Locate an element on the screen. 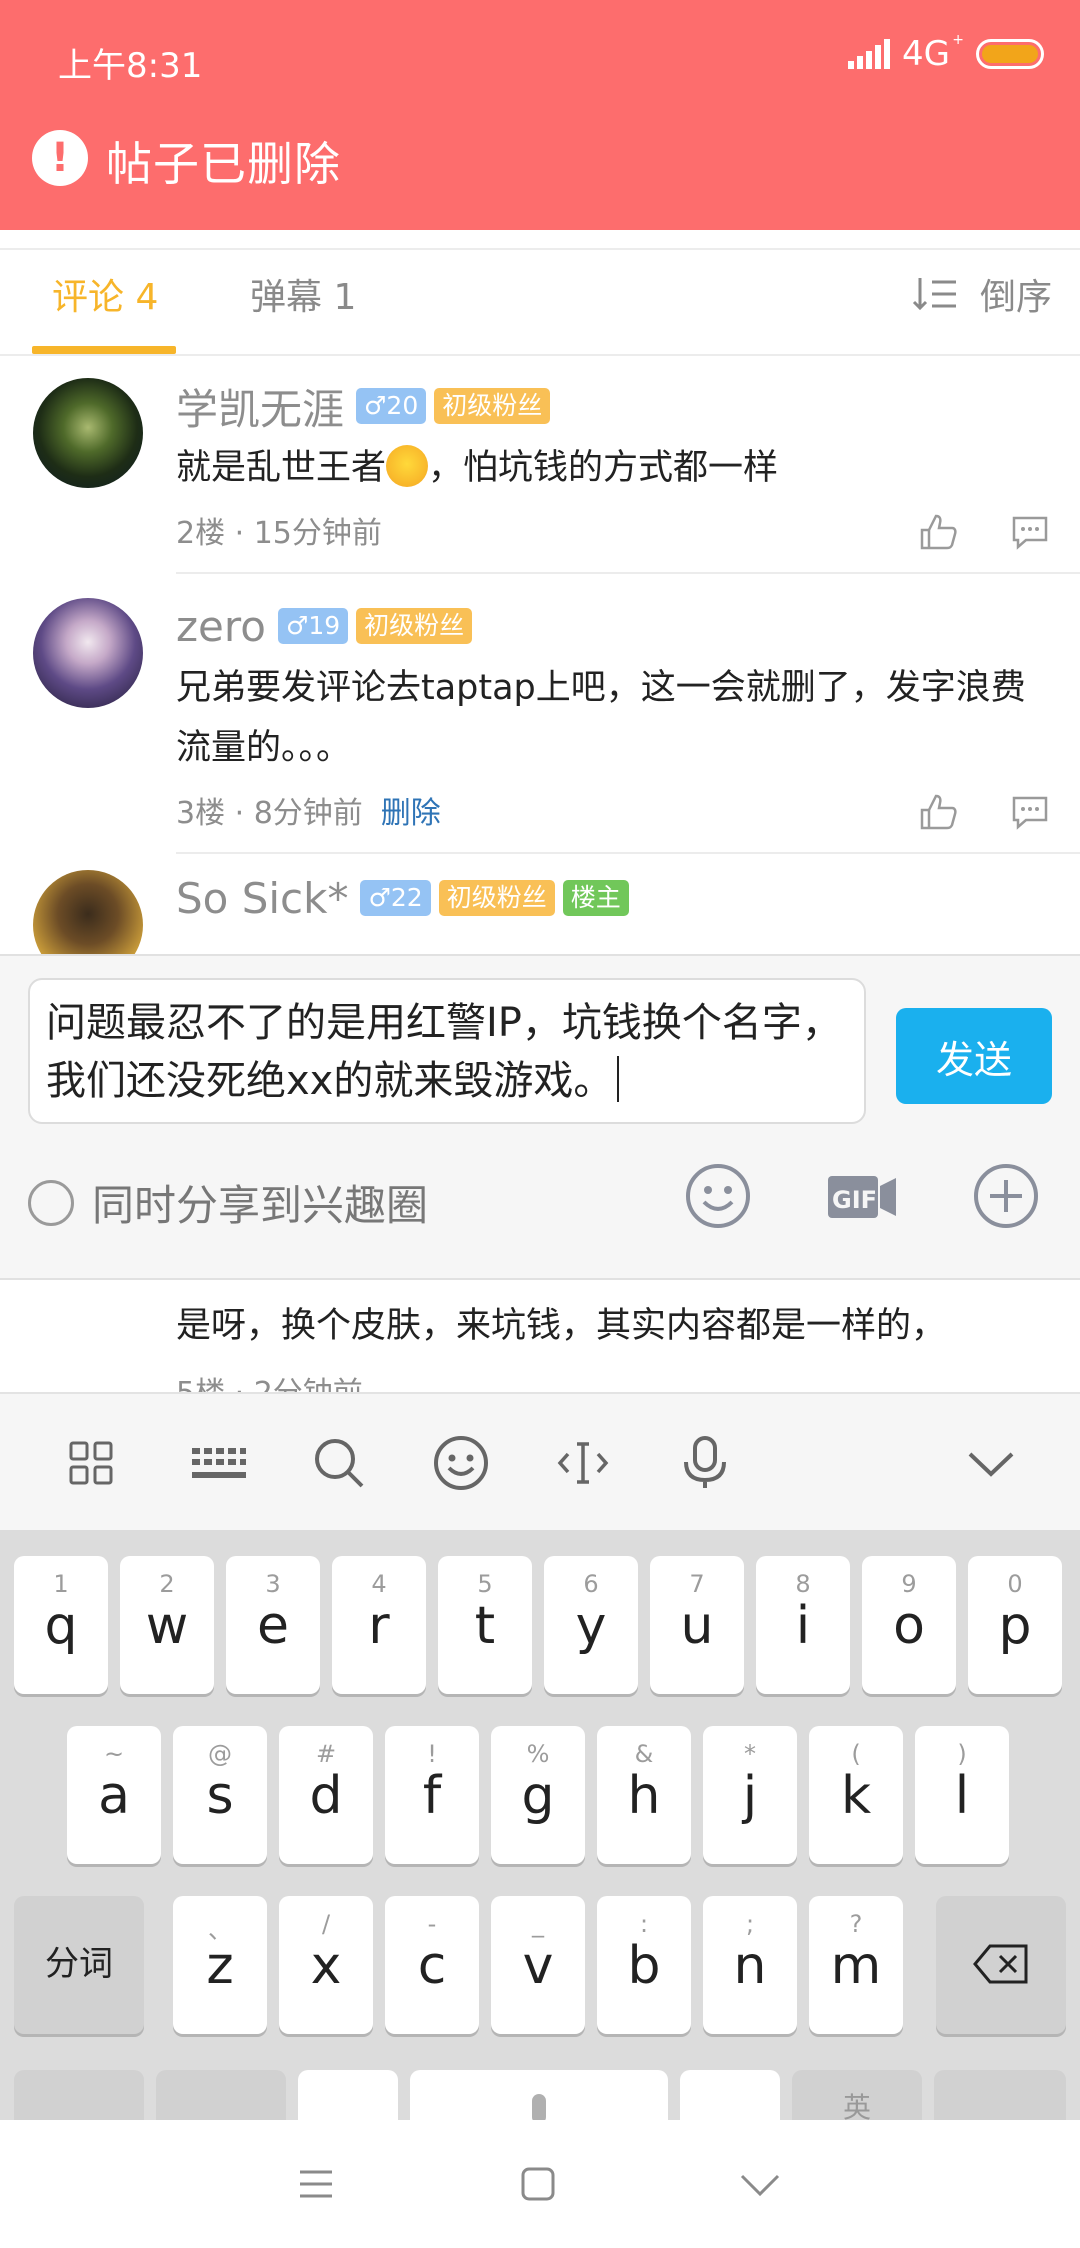  comment-text: 兄弟要发评论去taptap上吧，这一会就删了，发字浪费流量的。。。 is located at coordinates (601, 718).